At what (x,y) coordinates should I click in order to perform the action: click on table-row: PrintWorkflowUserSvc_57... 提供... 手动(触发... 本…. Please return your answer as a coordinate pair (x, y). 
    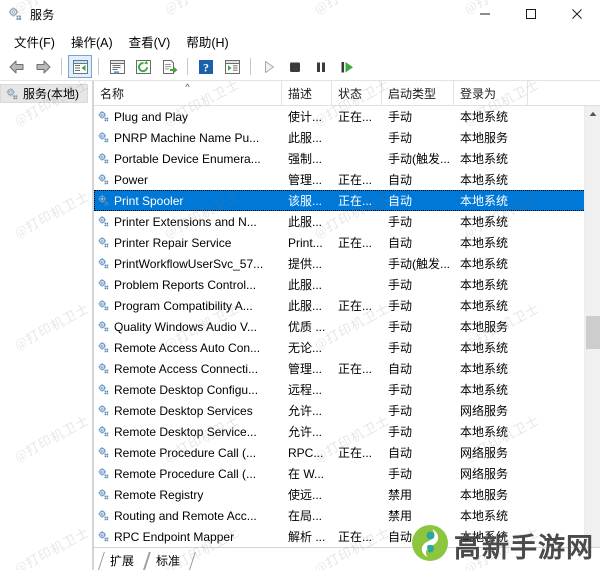
    Looking at the image, I should click on (347, 263).